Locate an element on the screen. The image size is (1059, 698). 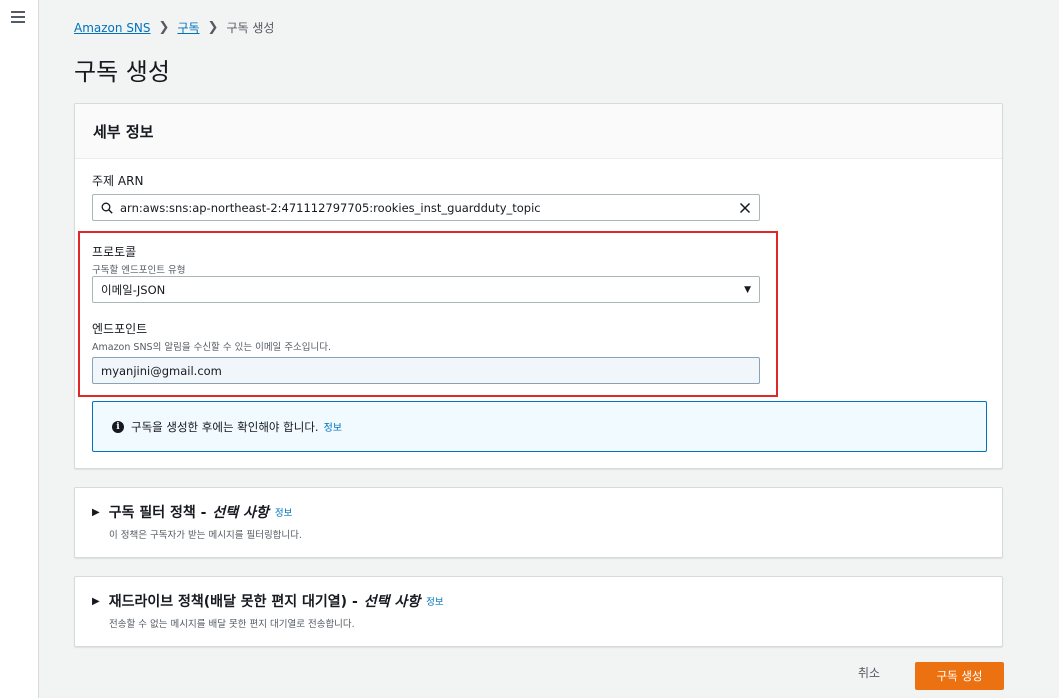
breadcrumb-subscriptions: 구독 is located at coordinates (188, 27).